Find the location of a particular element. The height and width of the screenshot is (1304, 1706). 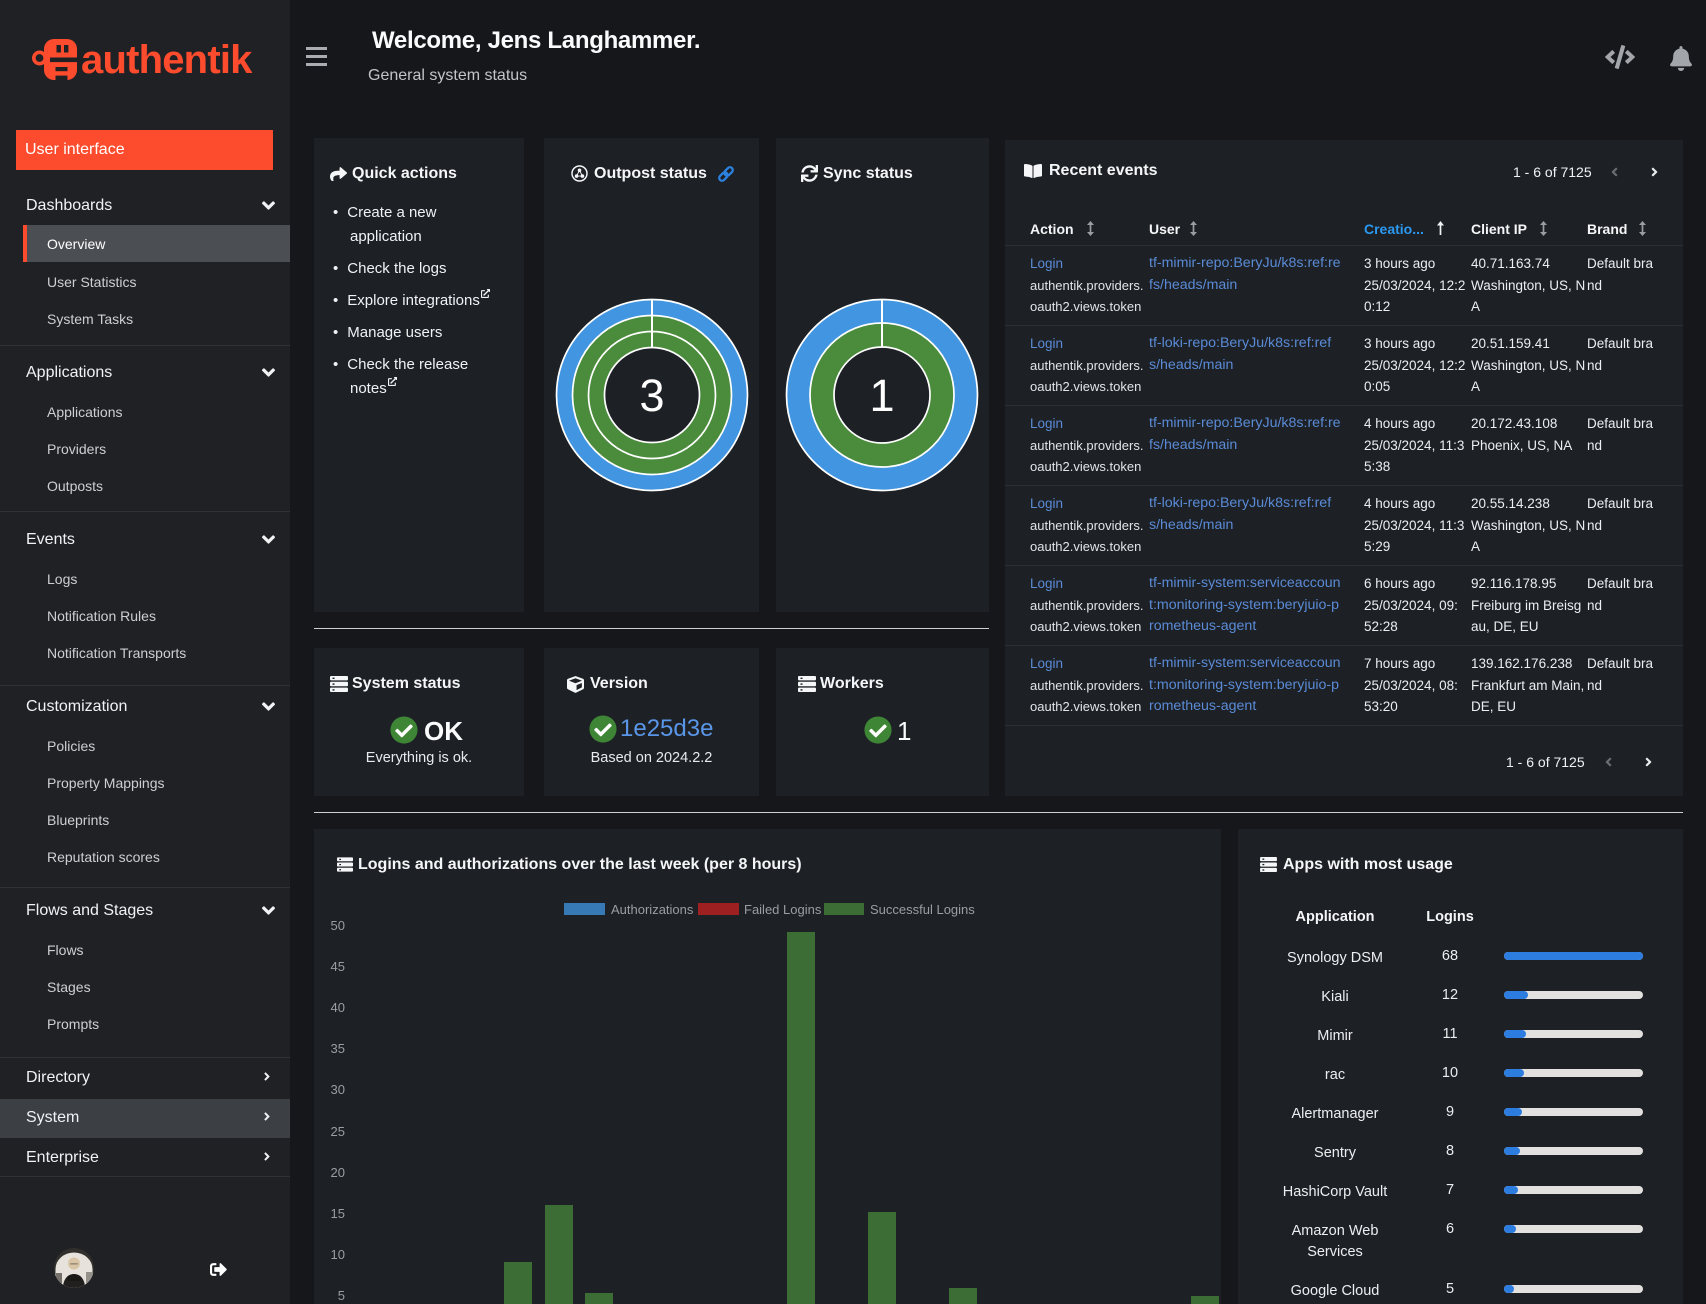

svg-text: authentik is located at coordinates (167, 60).